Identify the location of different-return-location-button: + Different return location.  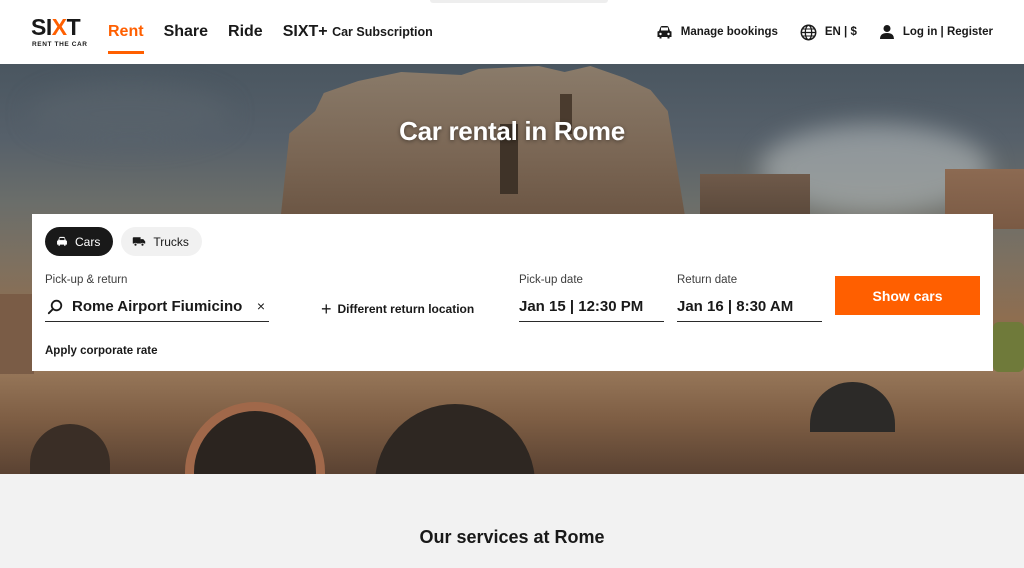
(398, 309).